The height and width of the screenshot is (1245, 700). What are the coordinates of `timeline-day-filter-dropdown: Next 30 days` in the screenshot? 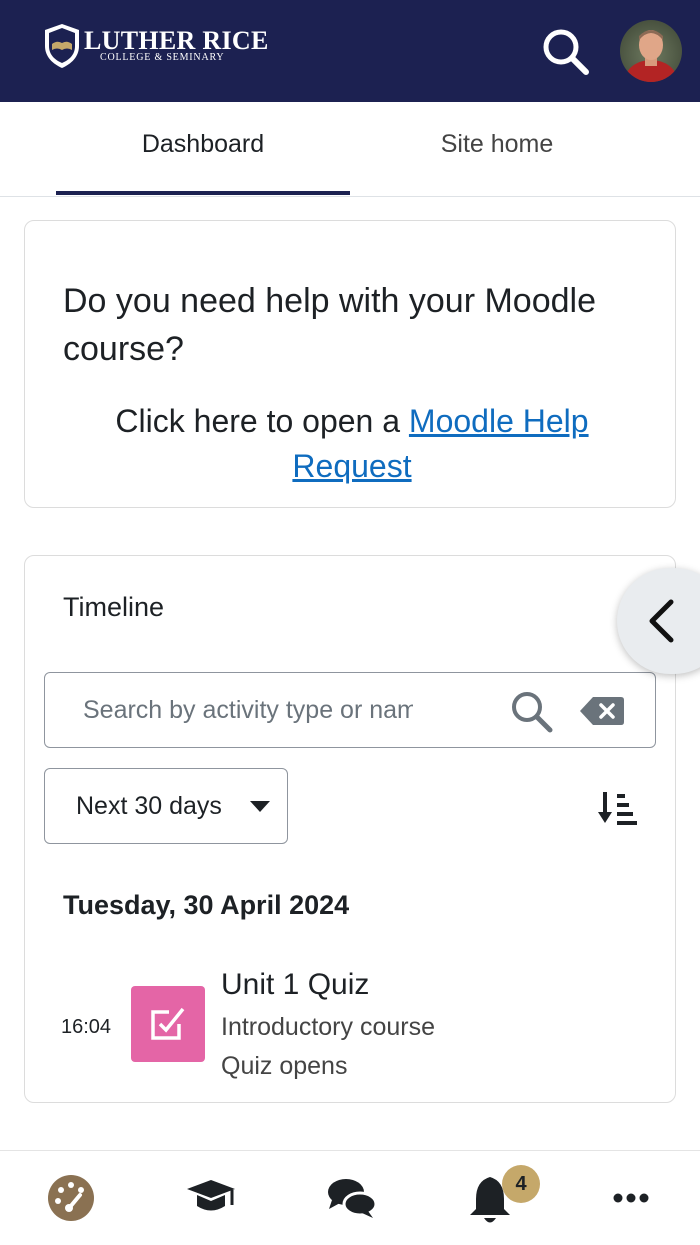 It's located at (166, 806).